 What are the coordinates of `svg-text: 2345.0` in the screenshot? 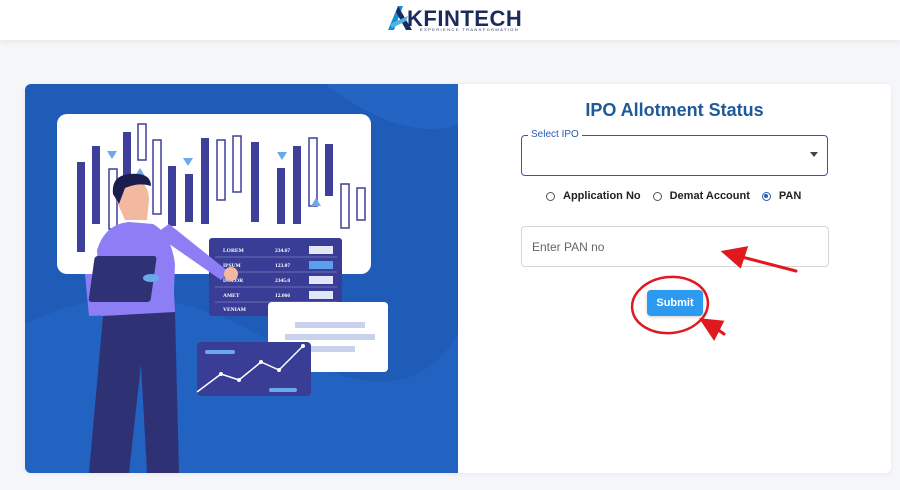 It's located at (282, 281).